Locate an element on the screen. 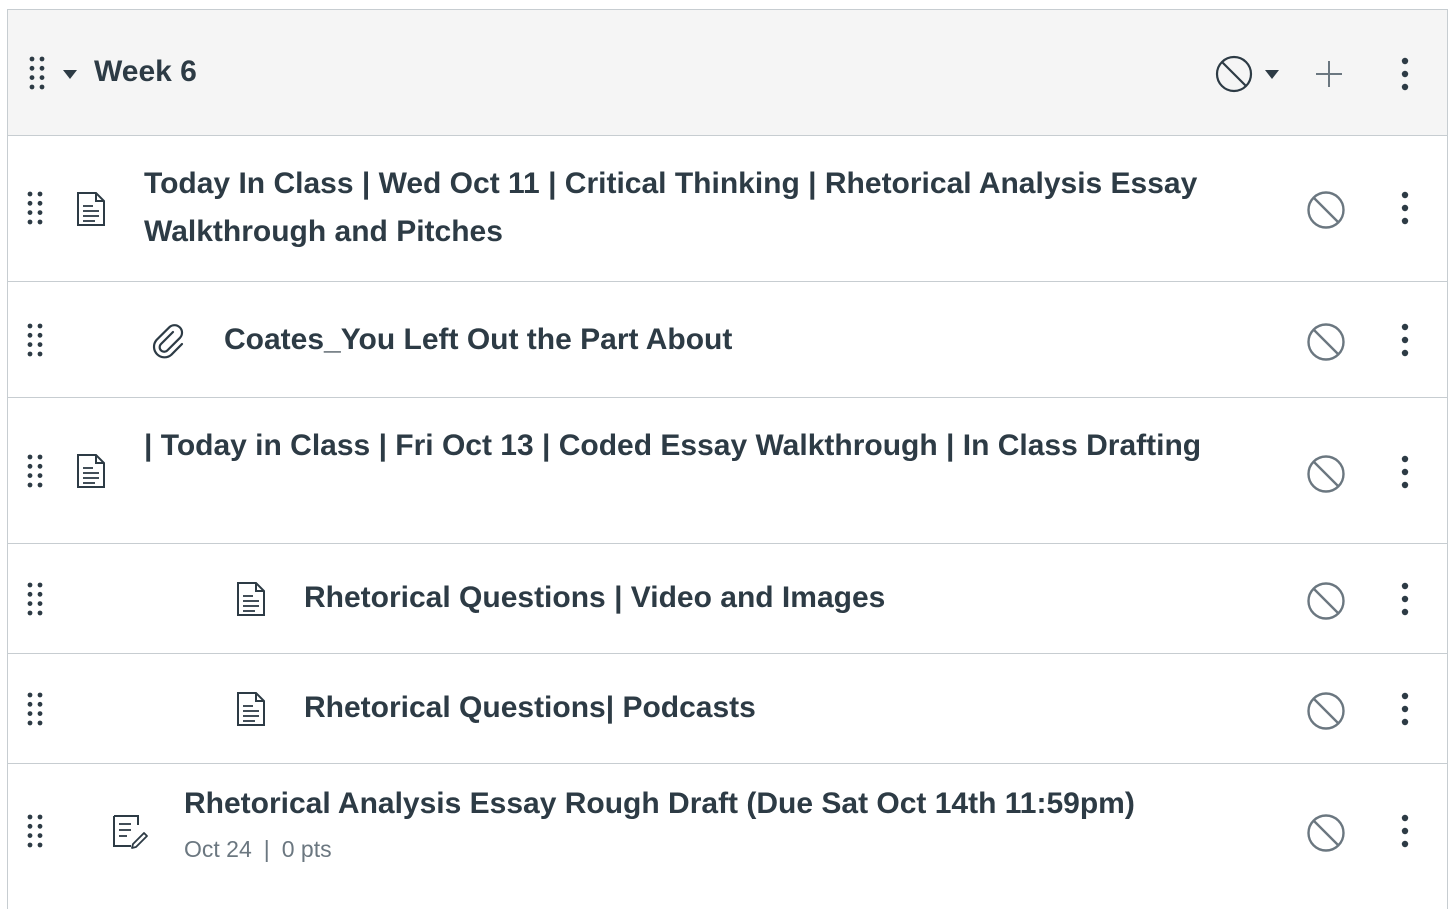 Image resolution: width=1452 pixels, height=909 pixels. item-title: Rhetorical Questions | Video and Images is located at coordinates (594, 598).